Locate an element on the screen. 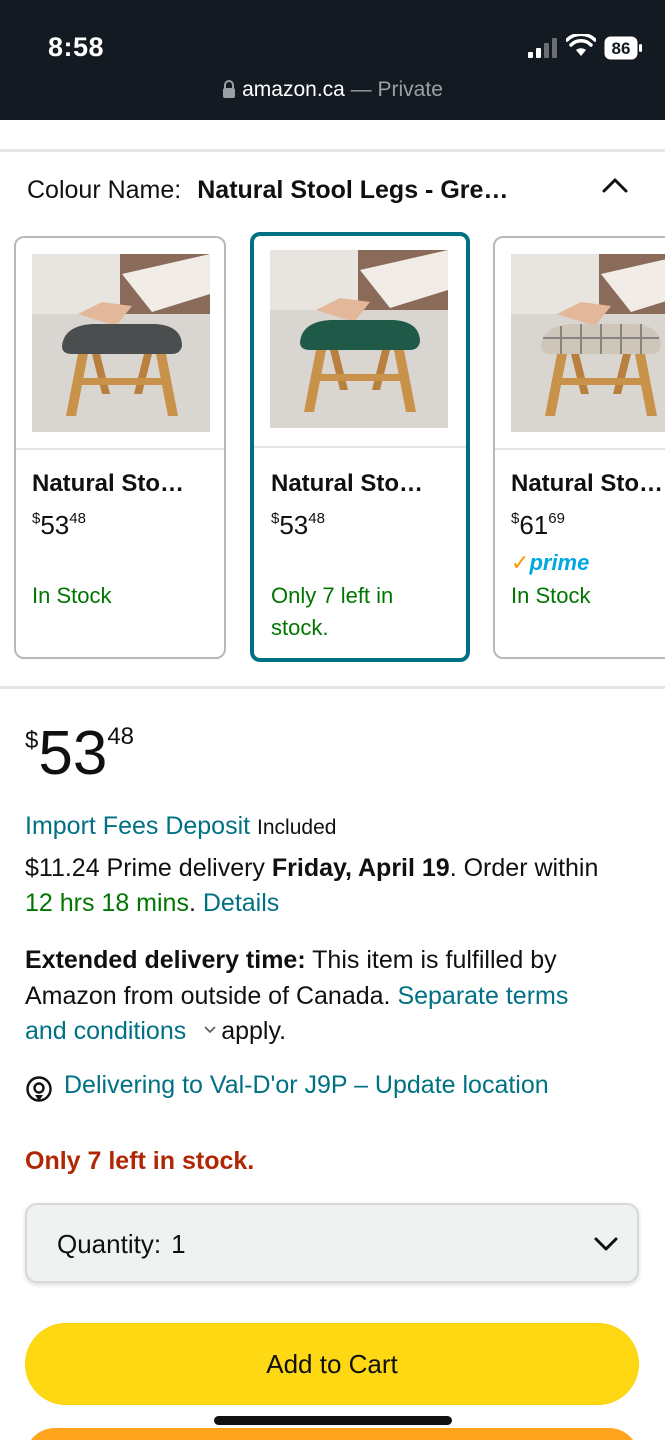  lock-icon is located at coordinates (229, 89).